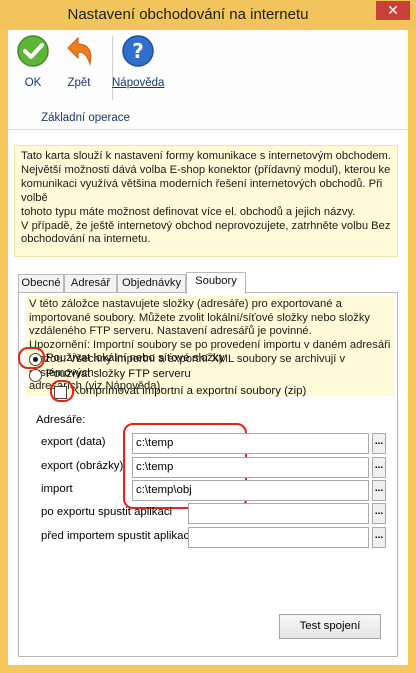  I want to click on highlight-checkbox, so click(62, 391).